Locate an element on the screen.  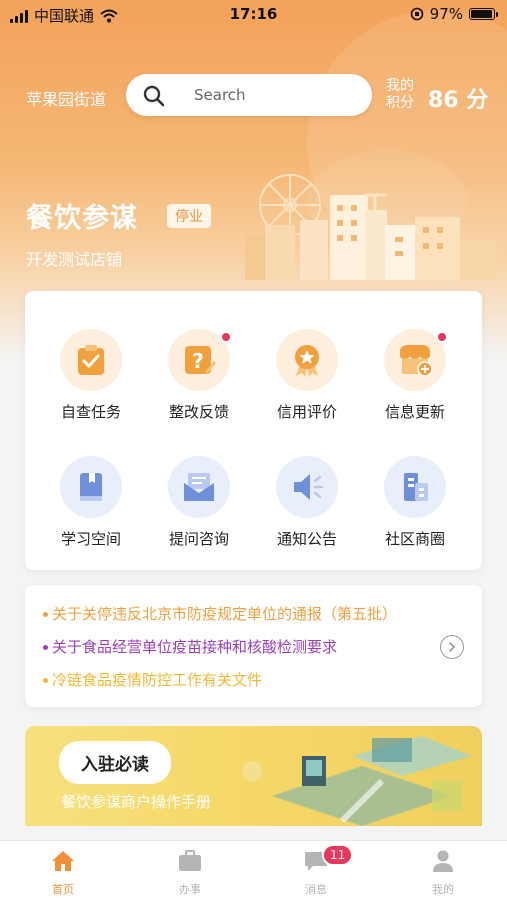
tab-home: 首页 is located at coordinates (63, 873).